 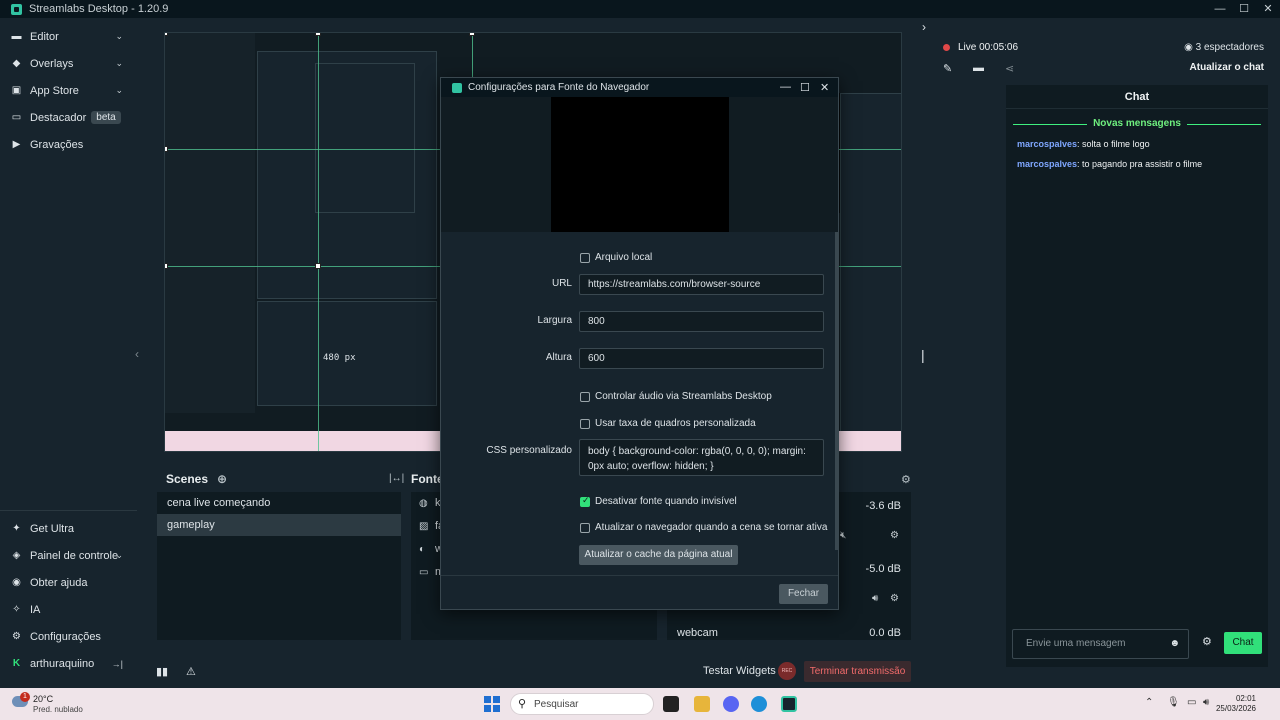 I want to click on shutdown-when-hidden-checkbox, so click(x=585, y=501).